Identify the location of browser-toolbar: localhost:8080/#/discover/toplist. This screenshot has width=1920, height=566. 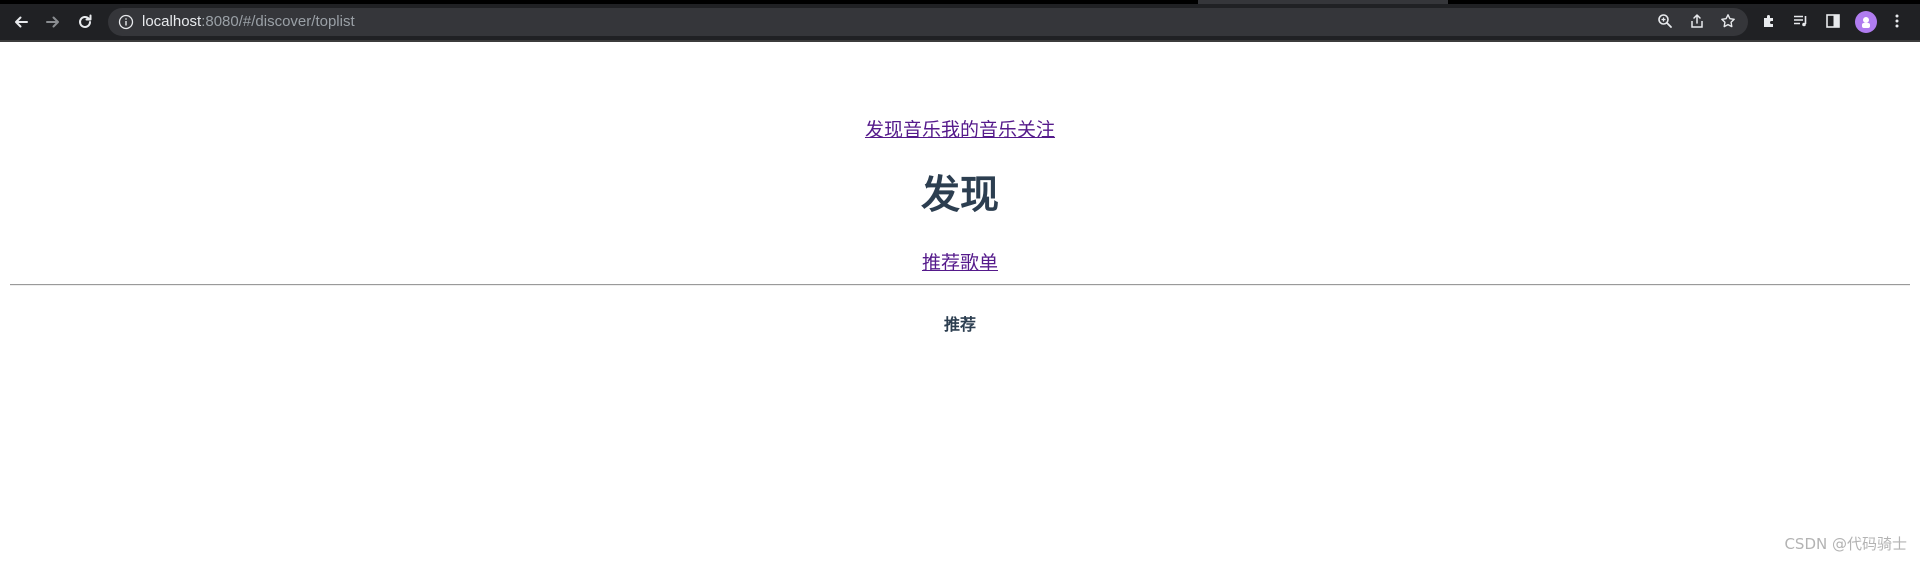
(960, 21).